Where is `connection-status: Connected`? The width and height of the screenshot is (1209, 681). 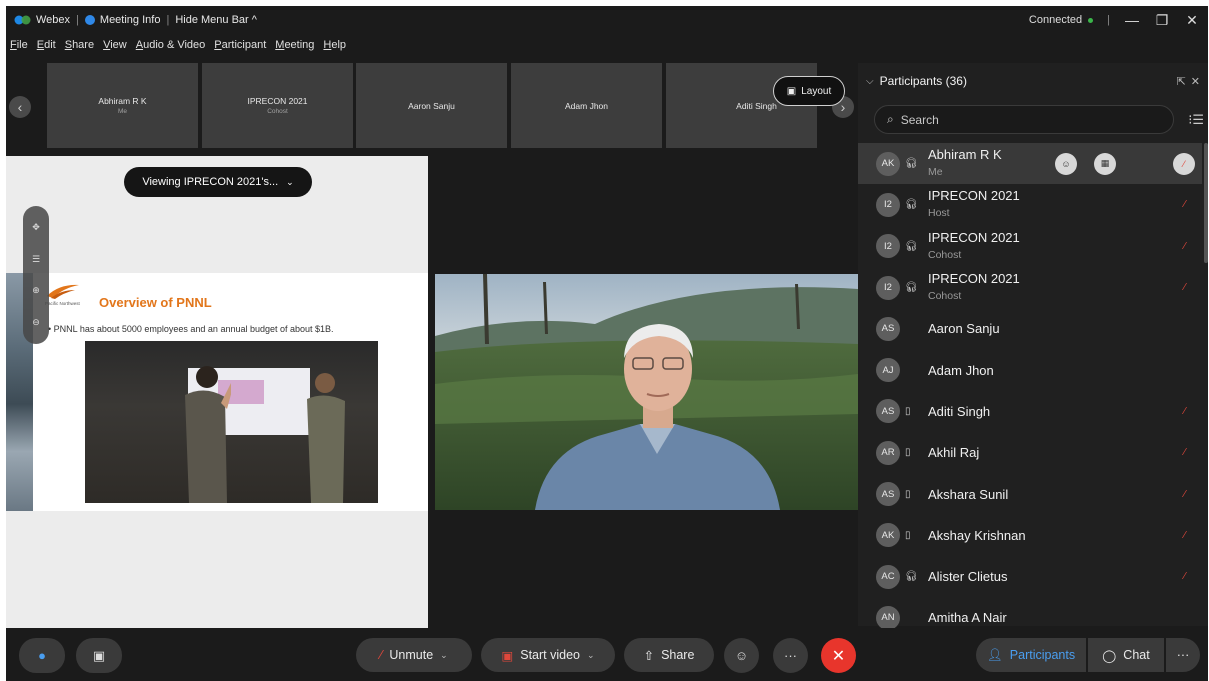 connection-status: Connected is located at coordinates (1061, 20).